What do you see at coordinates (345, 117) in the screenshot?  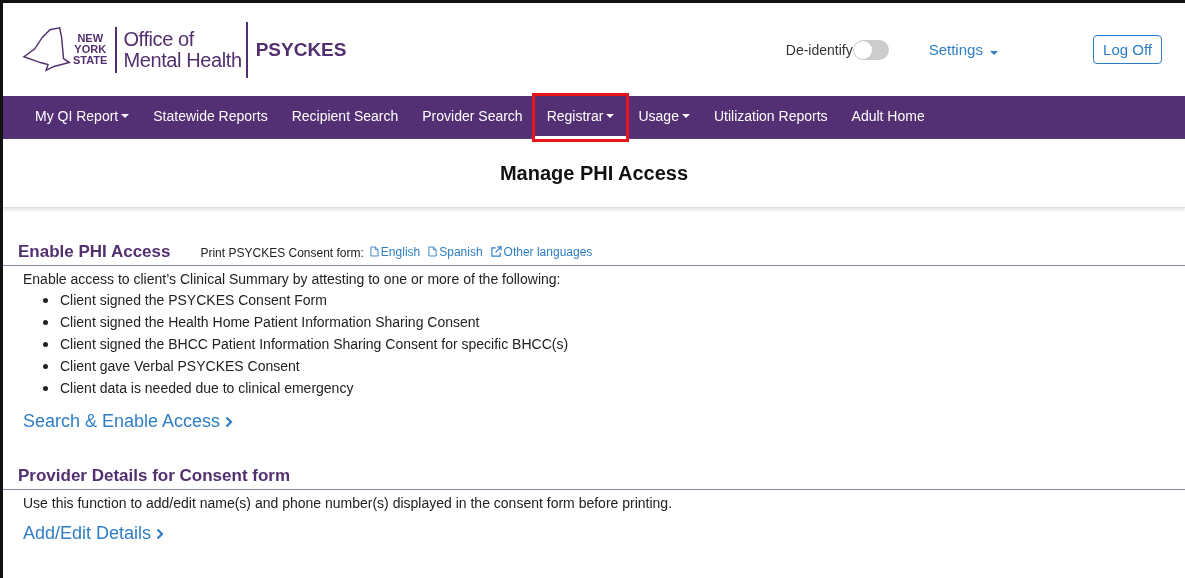 I see `nav-item: Recipient Search` at bounding box center [345, 117].